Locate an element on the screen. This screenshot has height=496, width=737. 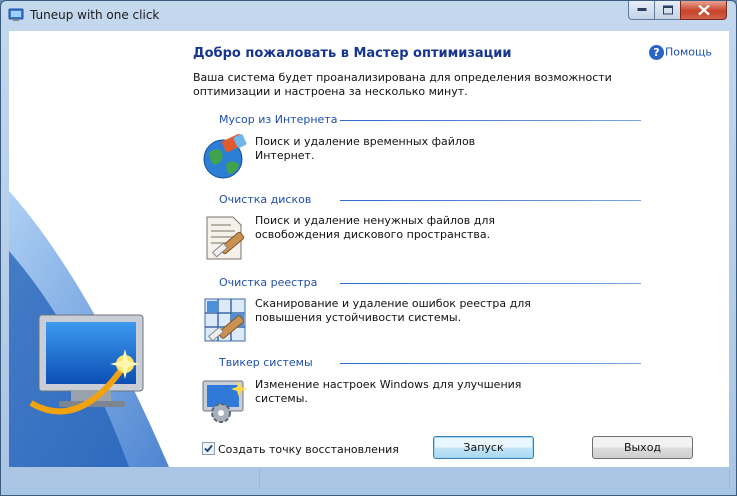
checkbox-box is located at coordinates (208, 448).